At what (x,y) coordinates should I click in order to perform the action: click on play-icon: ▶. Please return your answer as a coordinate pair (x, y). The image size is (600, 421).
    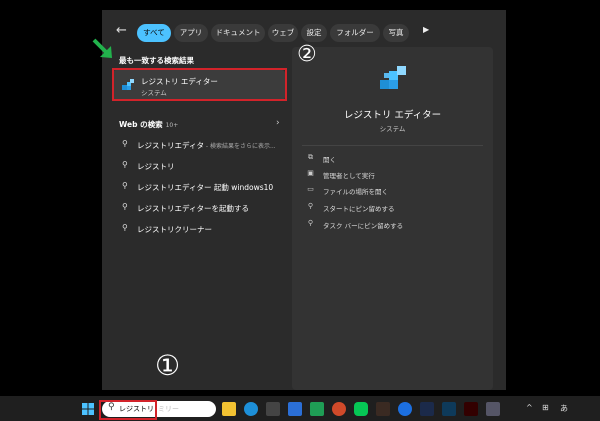
    Looking at the image, I should click on (426, 29).